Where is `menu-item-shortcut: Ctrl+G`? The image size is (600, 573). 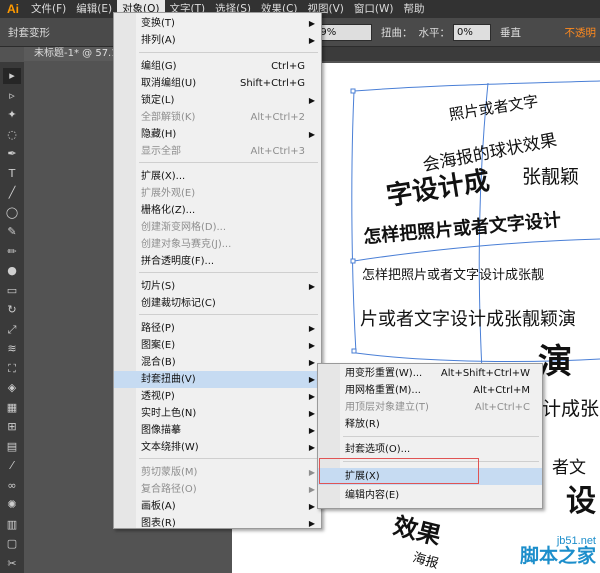 menu-item-shortcut: Ctrl+G is located at coordinates (288, 66).